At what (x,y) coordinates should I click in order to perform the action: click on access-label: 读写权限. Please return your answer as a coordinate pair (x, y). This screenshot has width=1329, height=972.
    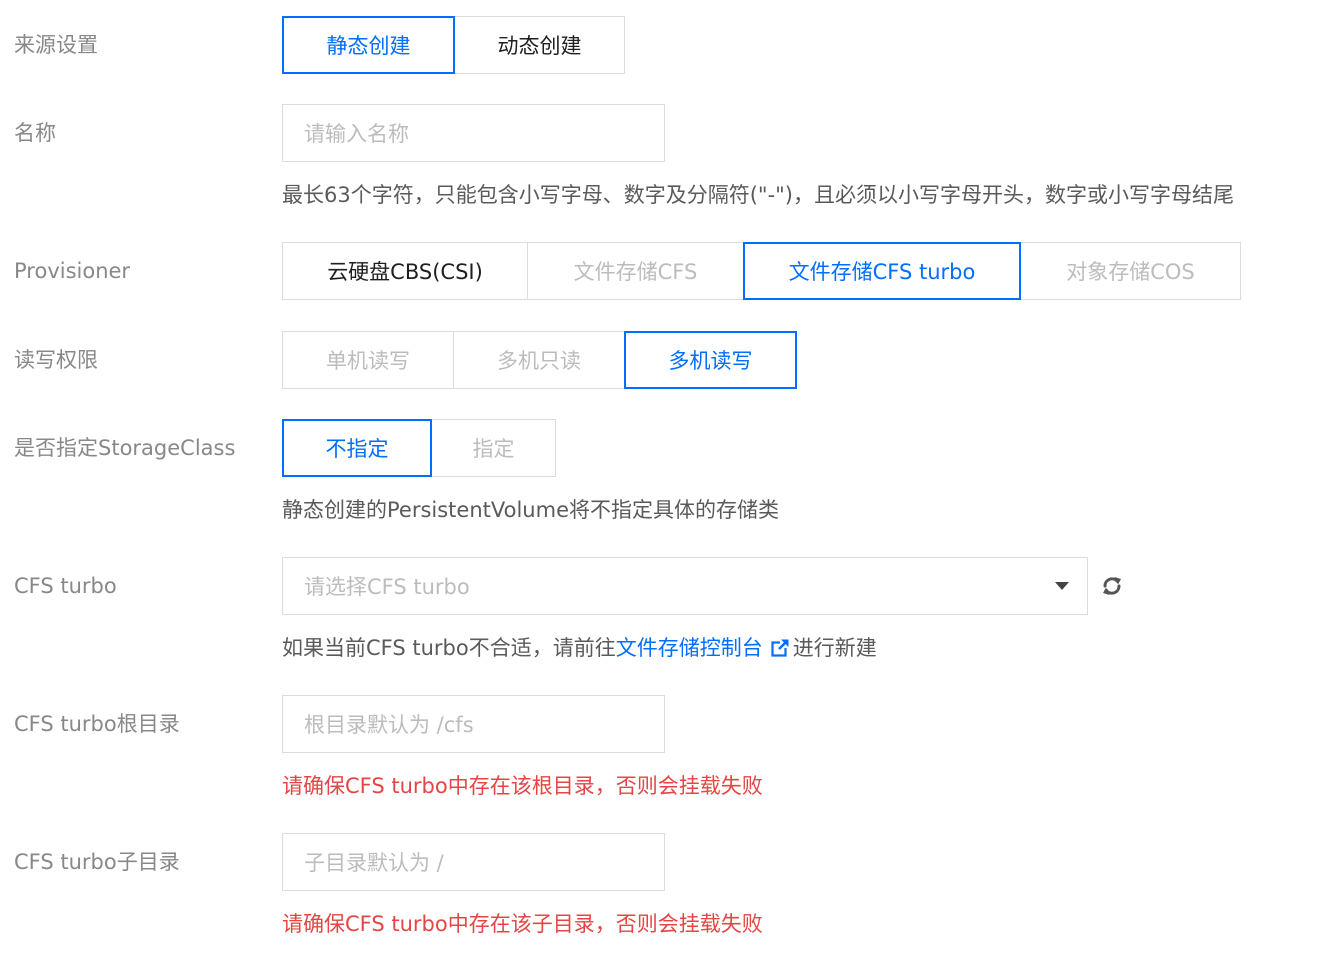
    Looking at the image, I should click on (56, 360).